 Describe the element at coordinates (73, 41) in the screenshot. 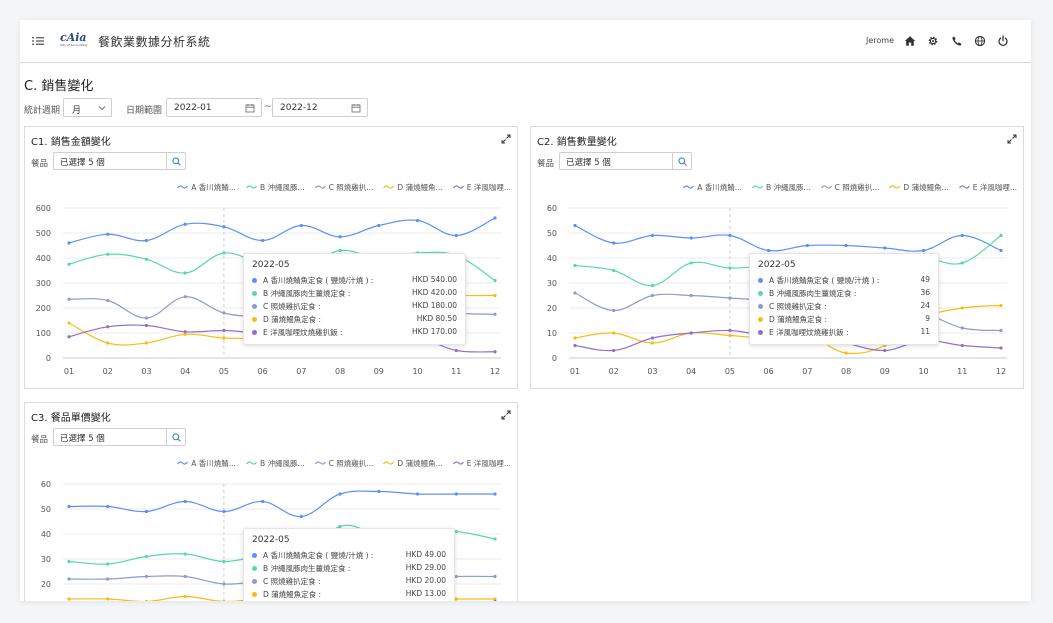

I see `logo: cAia City of Accounting` at that location.